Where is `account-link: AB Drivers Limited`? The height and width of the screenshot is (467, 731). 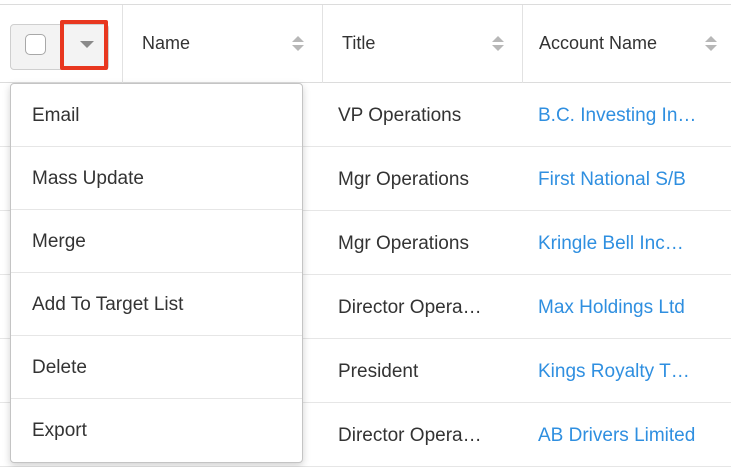 account-link: AB Drivers Limited is located at coordinates (616, 435).